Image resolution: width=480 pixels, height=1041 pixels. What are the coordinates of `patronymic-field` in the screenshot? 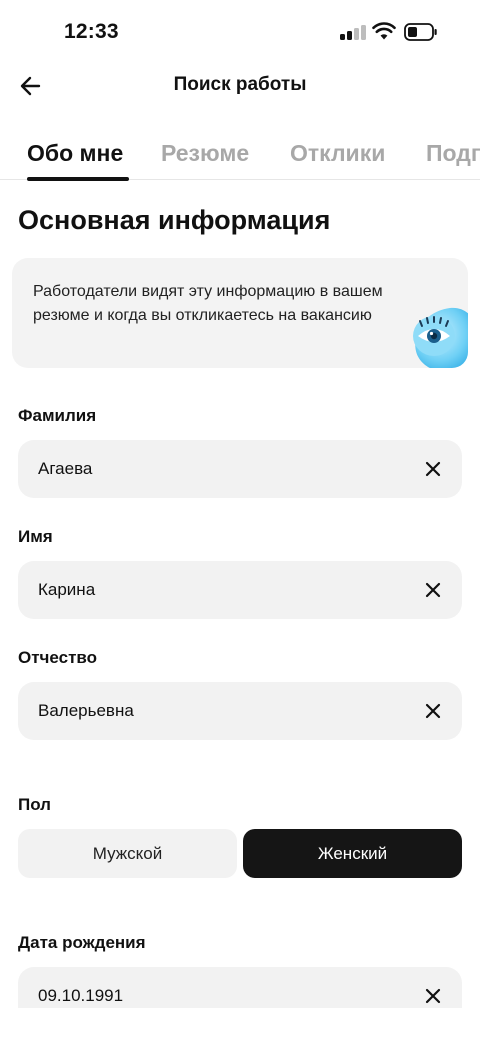 It's located at (240, 711).